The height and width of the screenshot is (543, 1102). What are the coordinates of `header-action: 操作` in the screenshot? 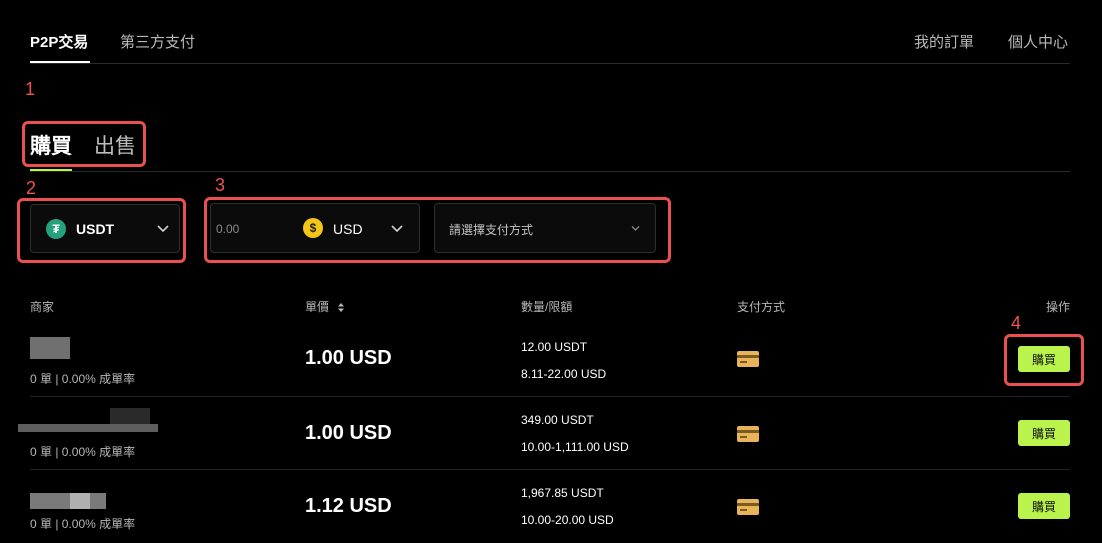 It's located at (1058, 307).